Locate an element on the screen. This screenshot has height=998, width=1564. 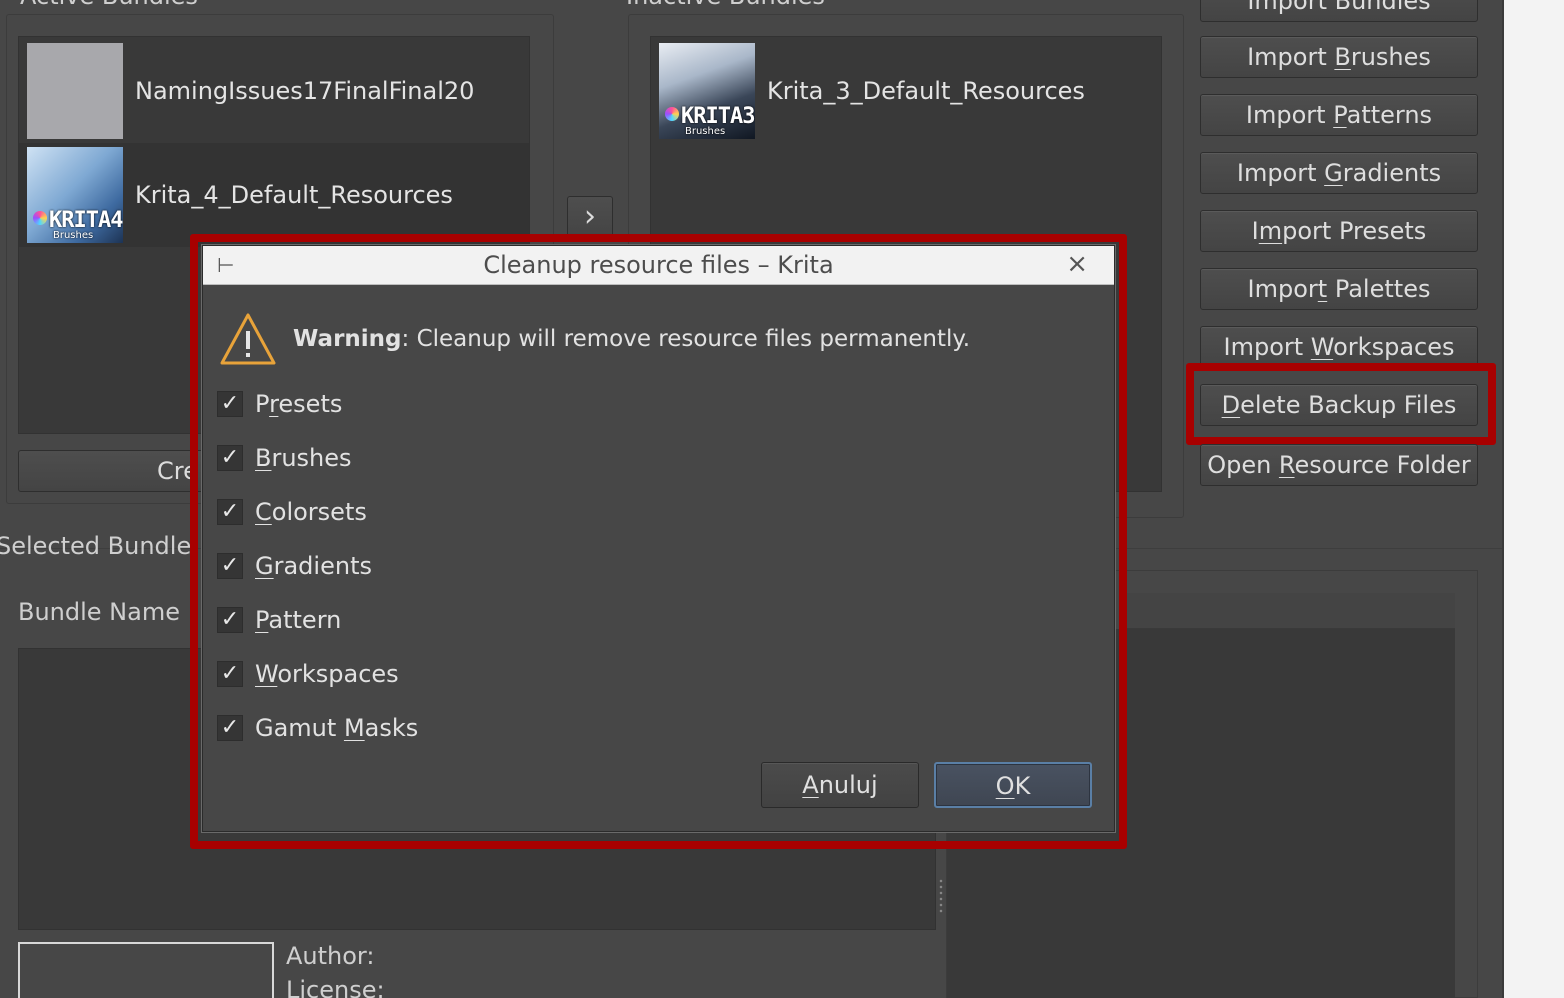
bundle-thumbnail is located at coordinates (75, 91).